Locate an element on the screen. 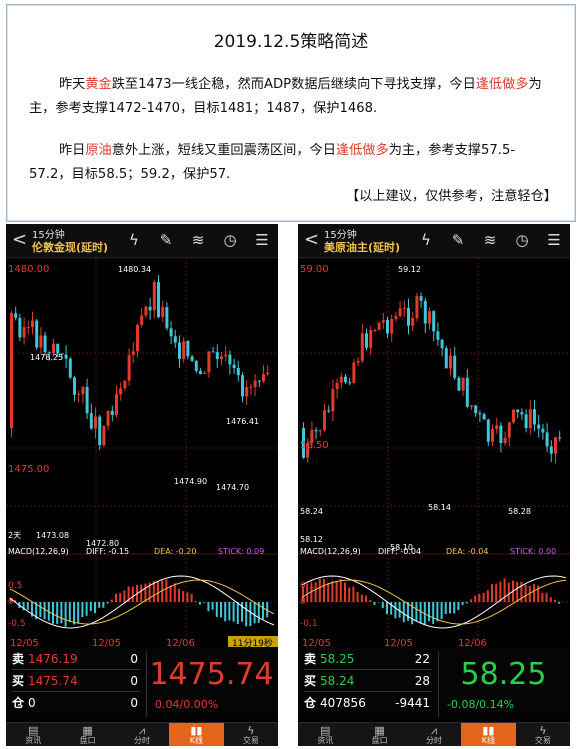 The height and width of the screenshot is (749, 582). price-annotation: 58.28 is located at coordinates (519, 511).